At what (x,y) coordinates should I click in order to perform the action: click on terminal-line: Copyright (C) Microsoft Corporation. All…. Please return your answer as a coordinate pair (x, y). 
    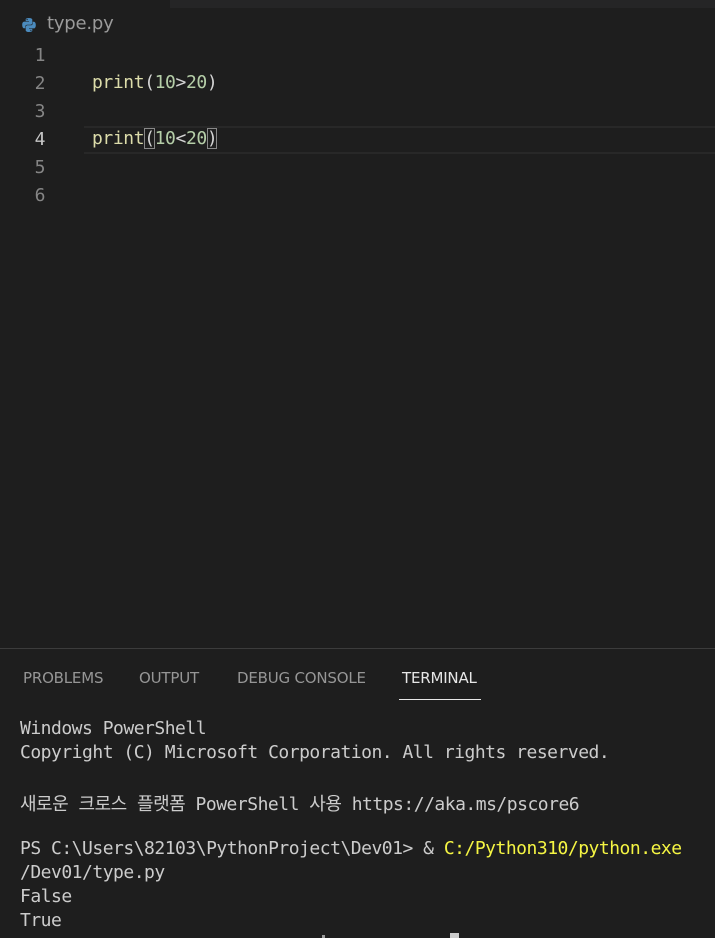
    Looking at the image, I should click on (315, 752).